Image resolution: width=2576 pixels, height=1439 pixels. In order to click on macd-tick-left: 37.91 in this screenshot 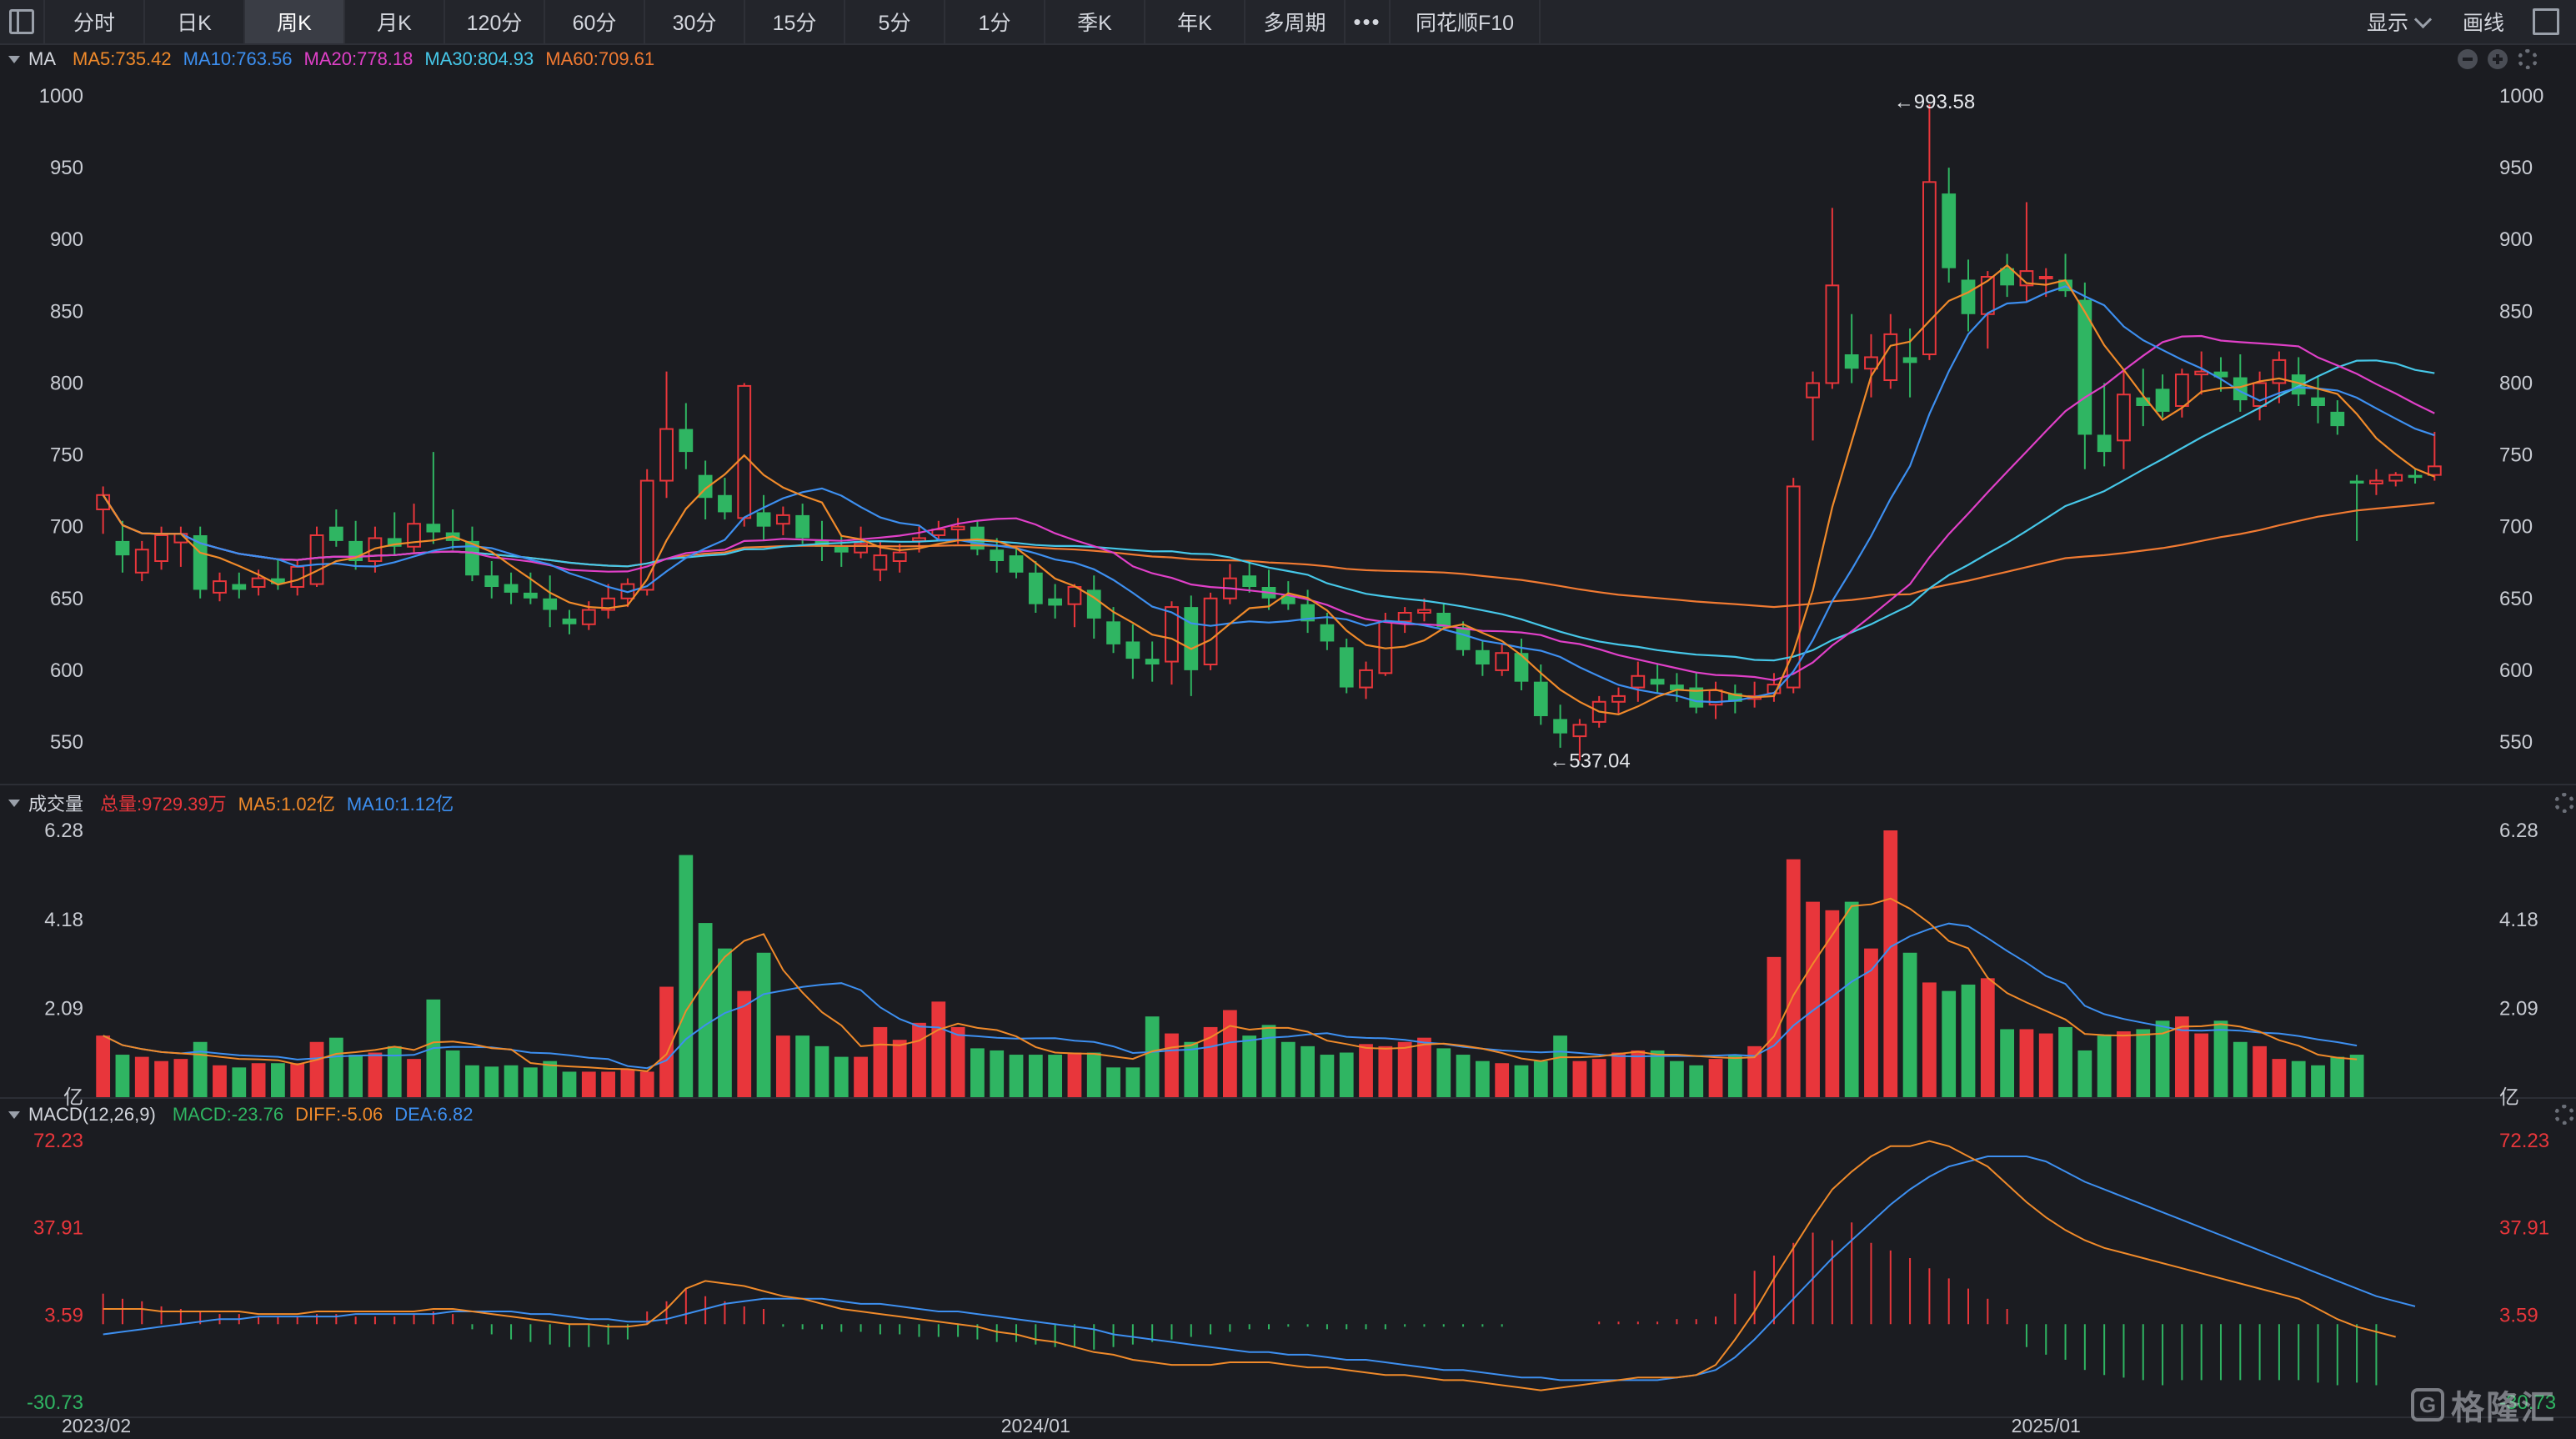, I will do `click(58, 1228)`.